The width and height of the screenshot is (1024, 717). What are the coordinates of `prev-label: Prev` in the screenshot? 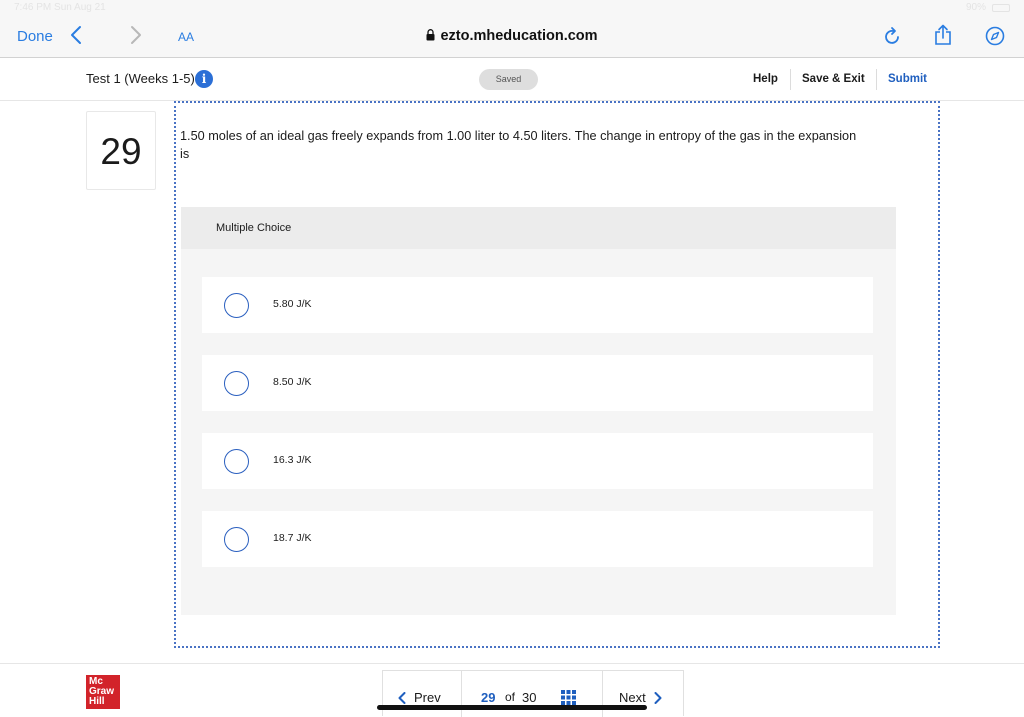 It's located at (427, 697).